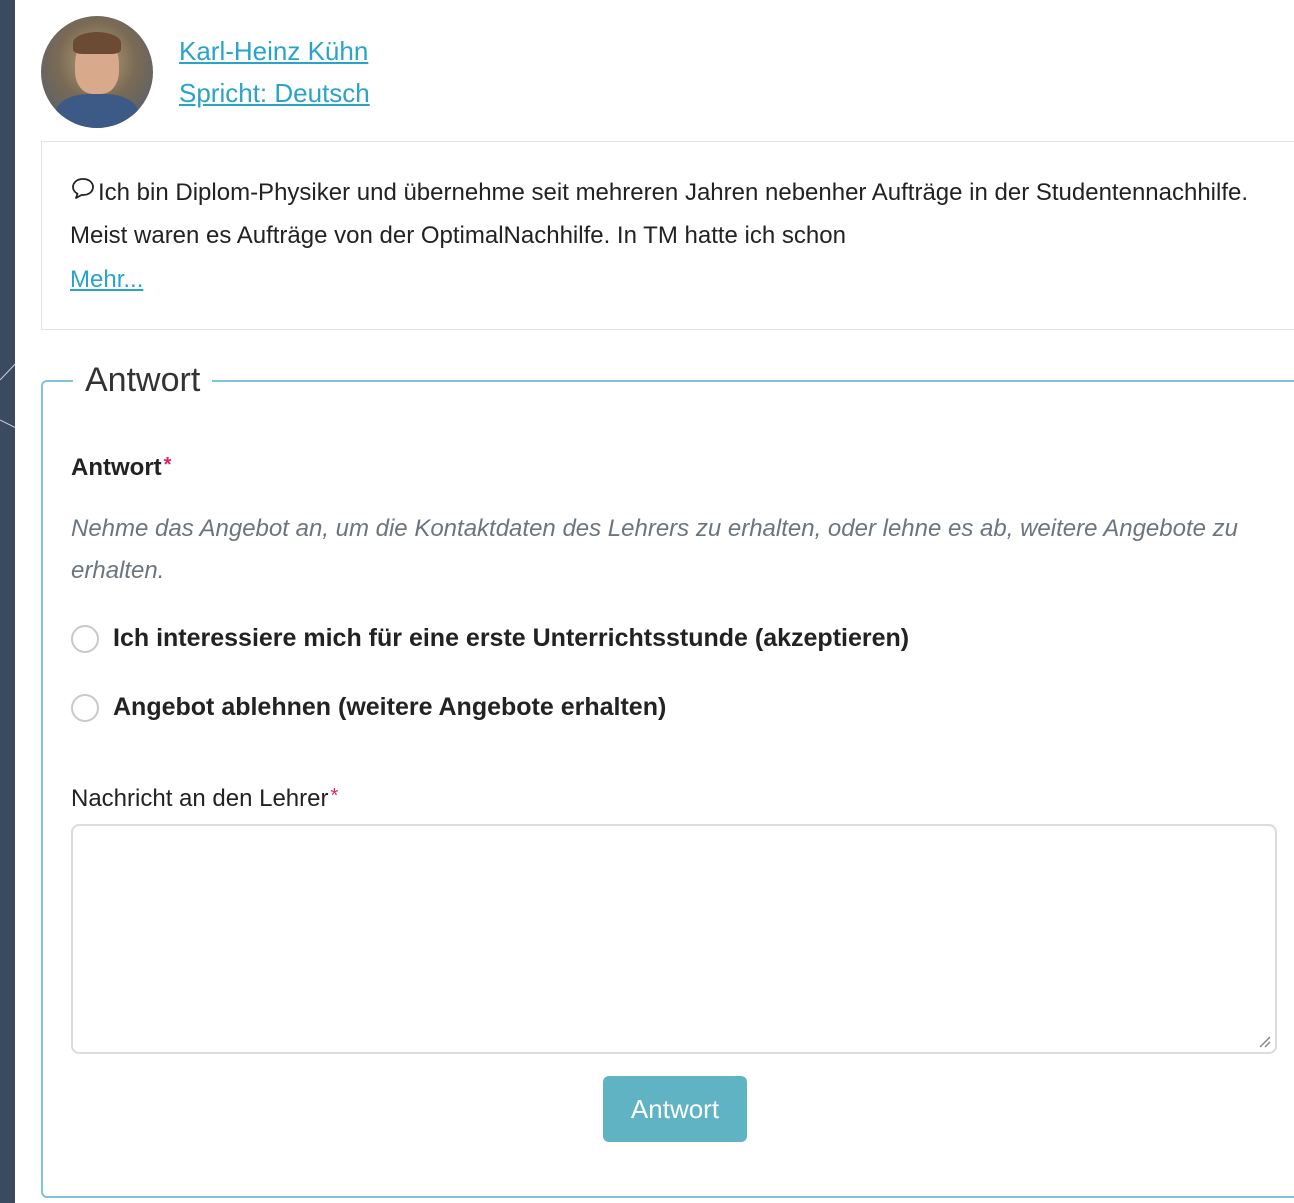 The image size is (1294, 1203). Describe the element at coordinates (83, 194) in the screenshot. I see `speech-bubble-icon` at that location.